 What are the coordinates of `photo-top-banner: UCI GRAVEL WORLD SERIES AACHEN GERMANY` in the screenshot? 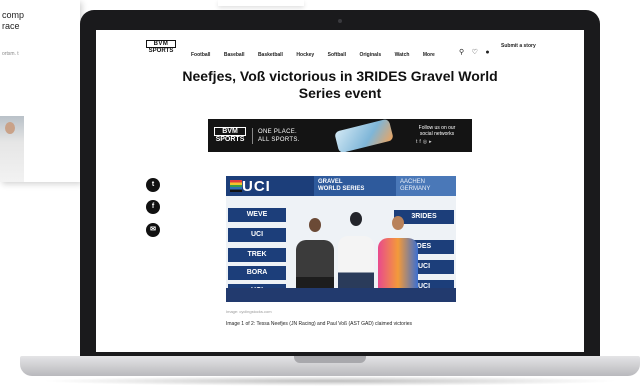 It's located at (341, 186).